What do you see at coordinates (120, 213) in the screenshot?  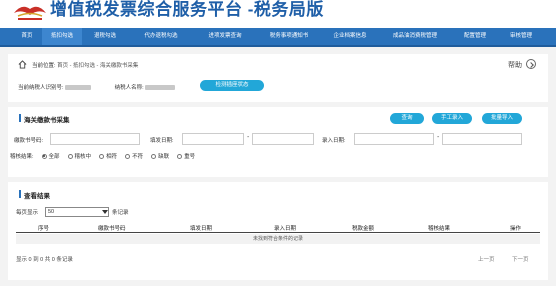 I see `per-page-suffix: 条记录` at bounding box center [120, 213].